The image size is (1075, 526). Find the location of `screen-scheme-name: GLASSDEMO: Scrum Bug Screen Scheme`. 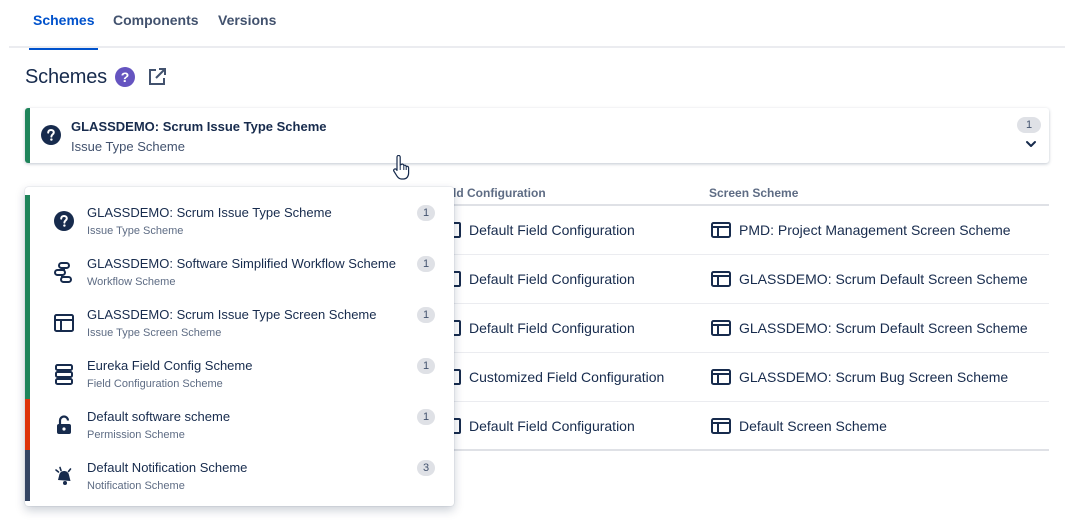

screen-scheme-name: GLASSDEMO: Scrum Bug Screen Scheme is located at coordinates (874, 377).